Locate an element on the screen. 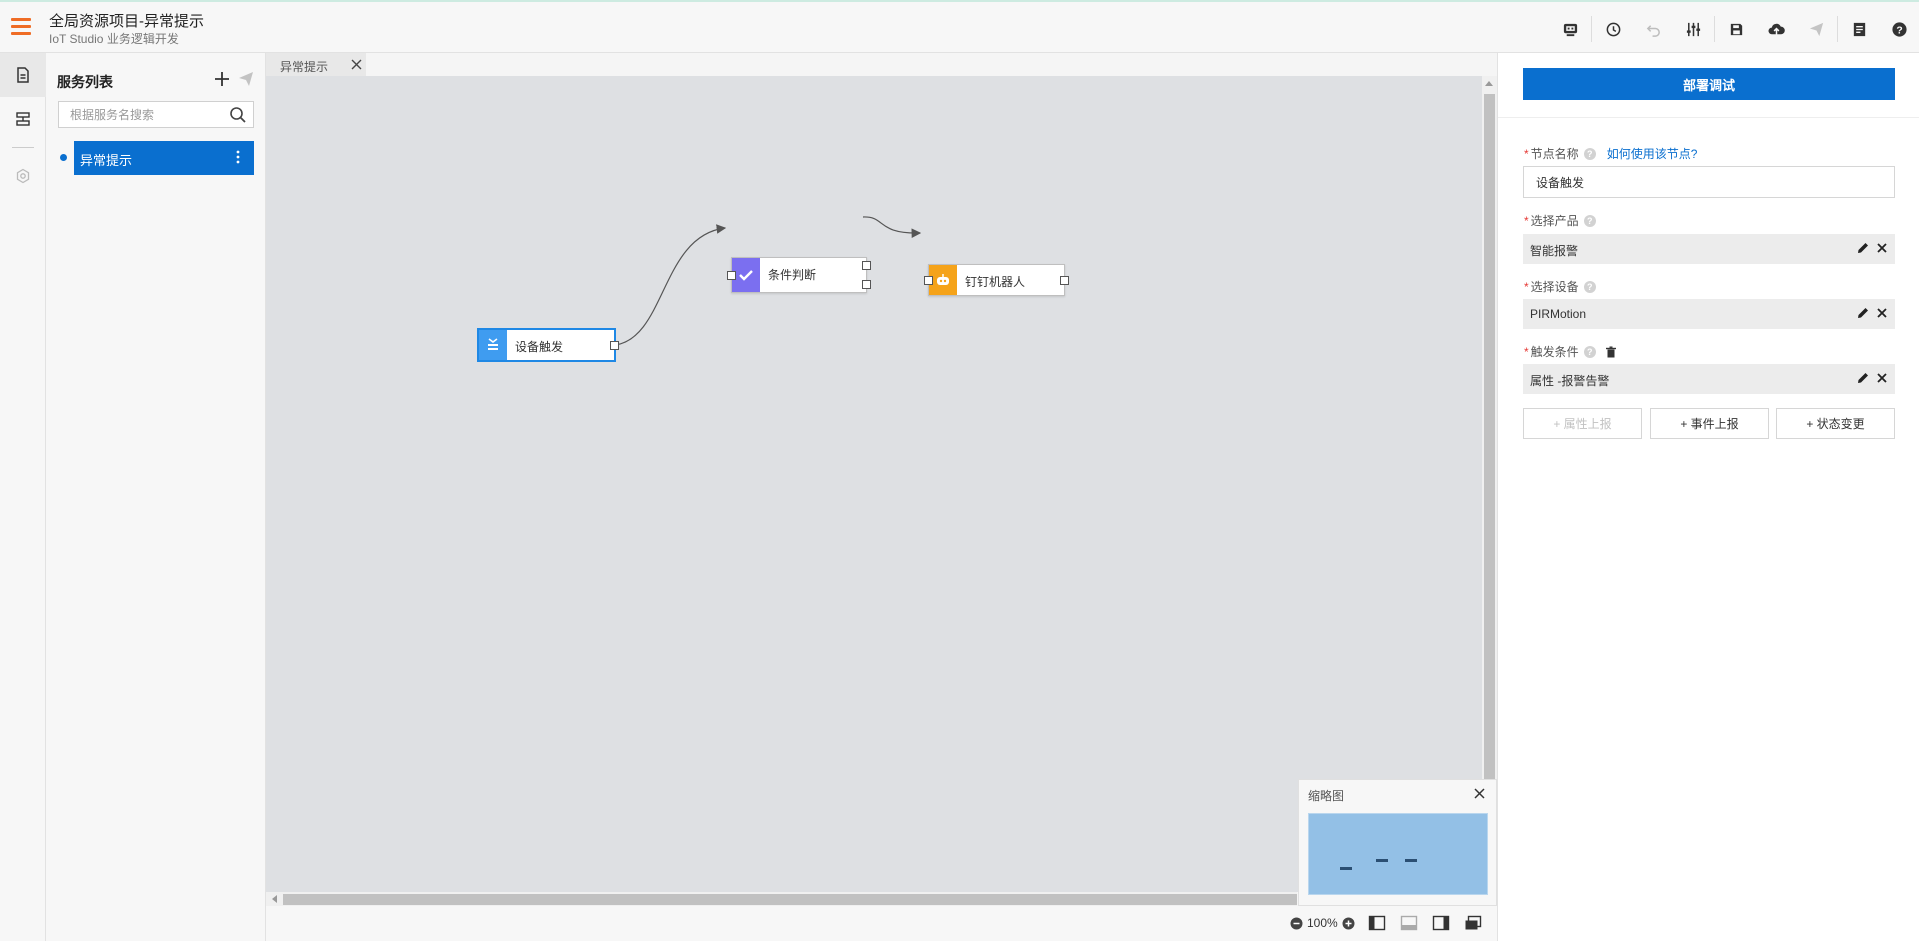 The width and height of the screenshot is (1919, 941). left-icon-rail is located at coordinates (23, 497).